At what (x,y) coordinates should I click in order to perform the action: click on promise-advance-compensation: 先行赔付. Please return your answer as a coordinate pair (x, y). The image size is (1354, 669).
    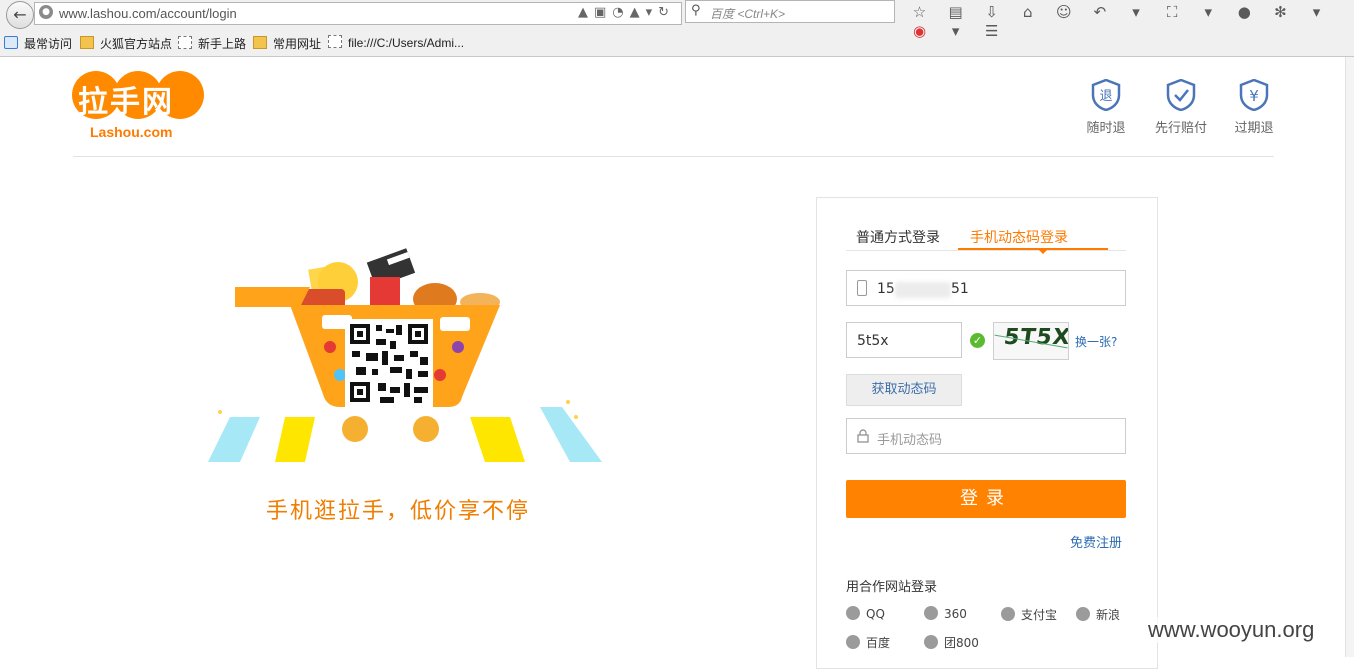
    Looking at the image, I should click on (1181, 107).